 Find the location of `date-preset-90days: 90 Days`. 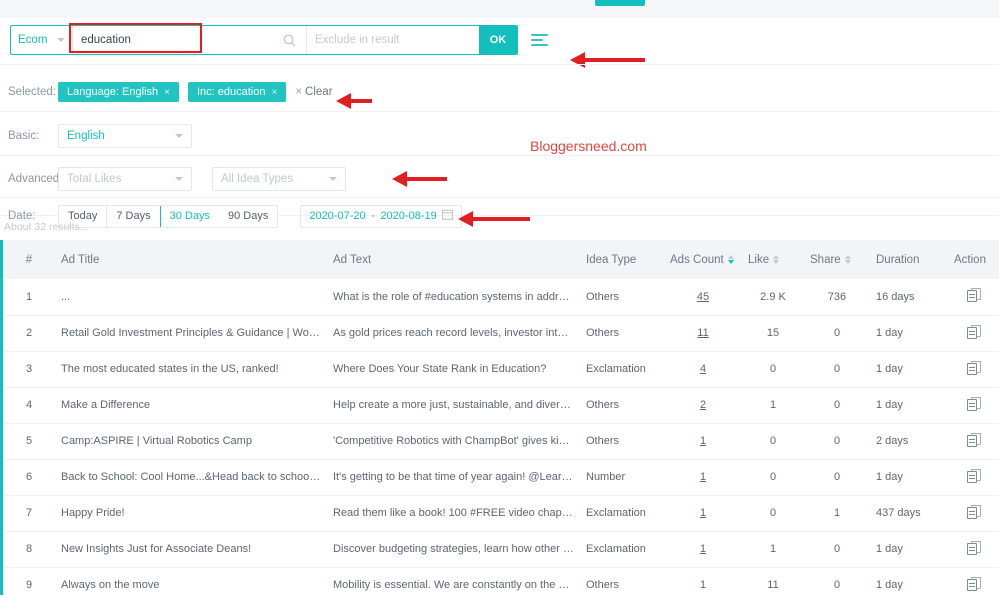

date-preset-90days: 90 Days is located at coordinates (248, 216).